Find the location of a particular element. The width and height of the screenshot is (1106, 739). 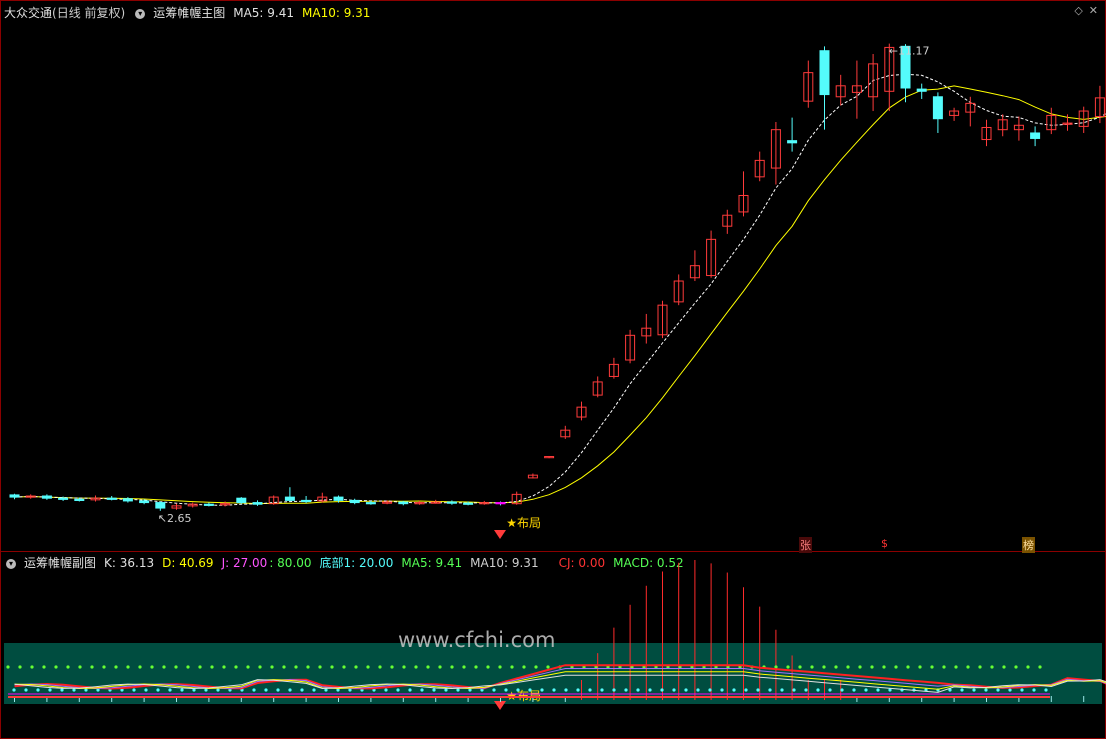

sub-panel-background is located at coordinates (553, 673).